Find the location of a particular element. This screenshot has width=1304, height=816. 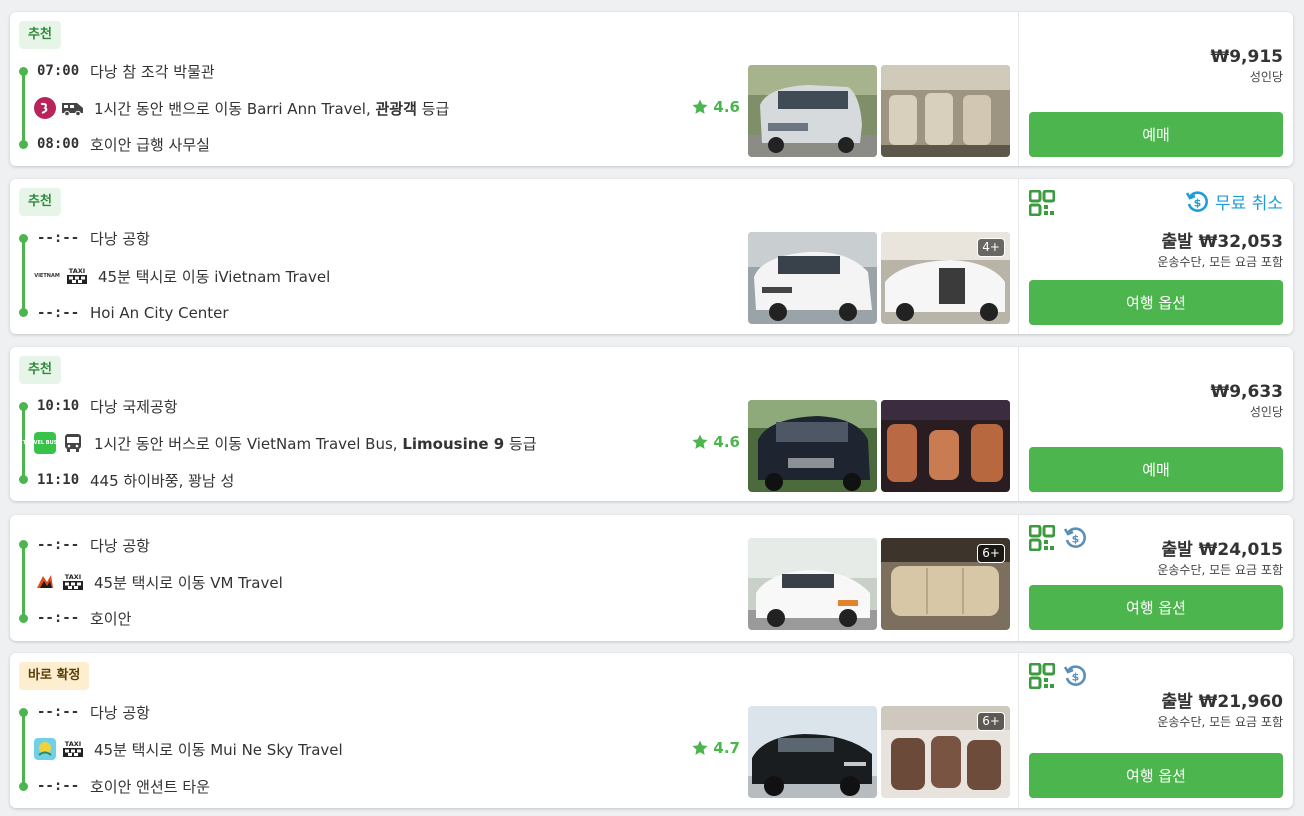

free-cancellation: $ 무료 취소 is located at coordinates (1234, 201).